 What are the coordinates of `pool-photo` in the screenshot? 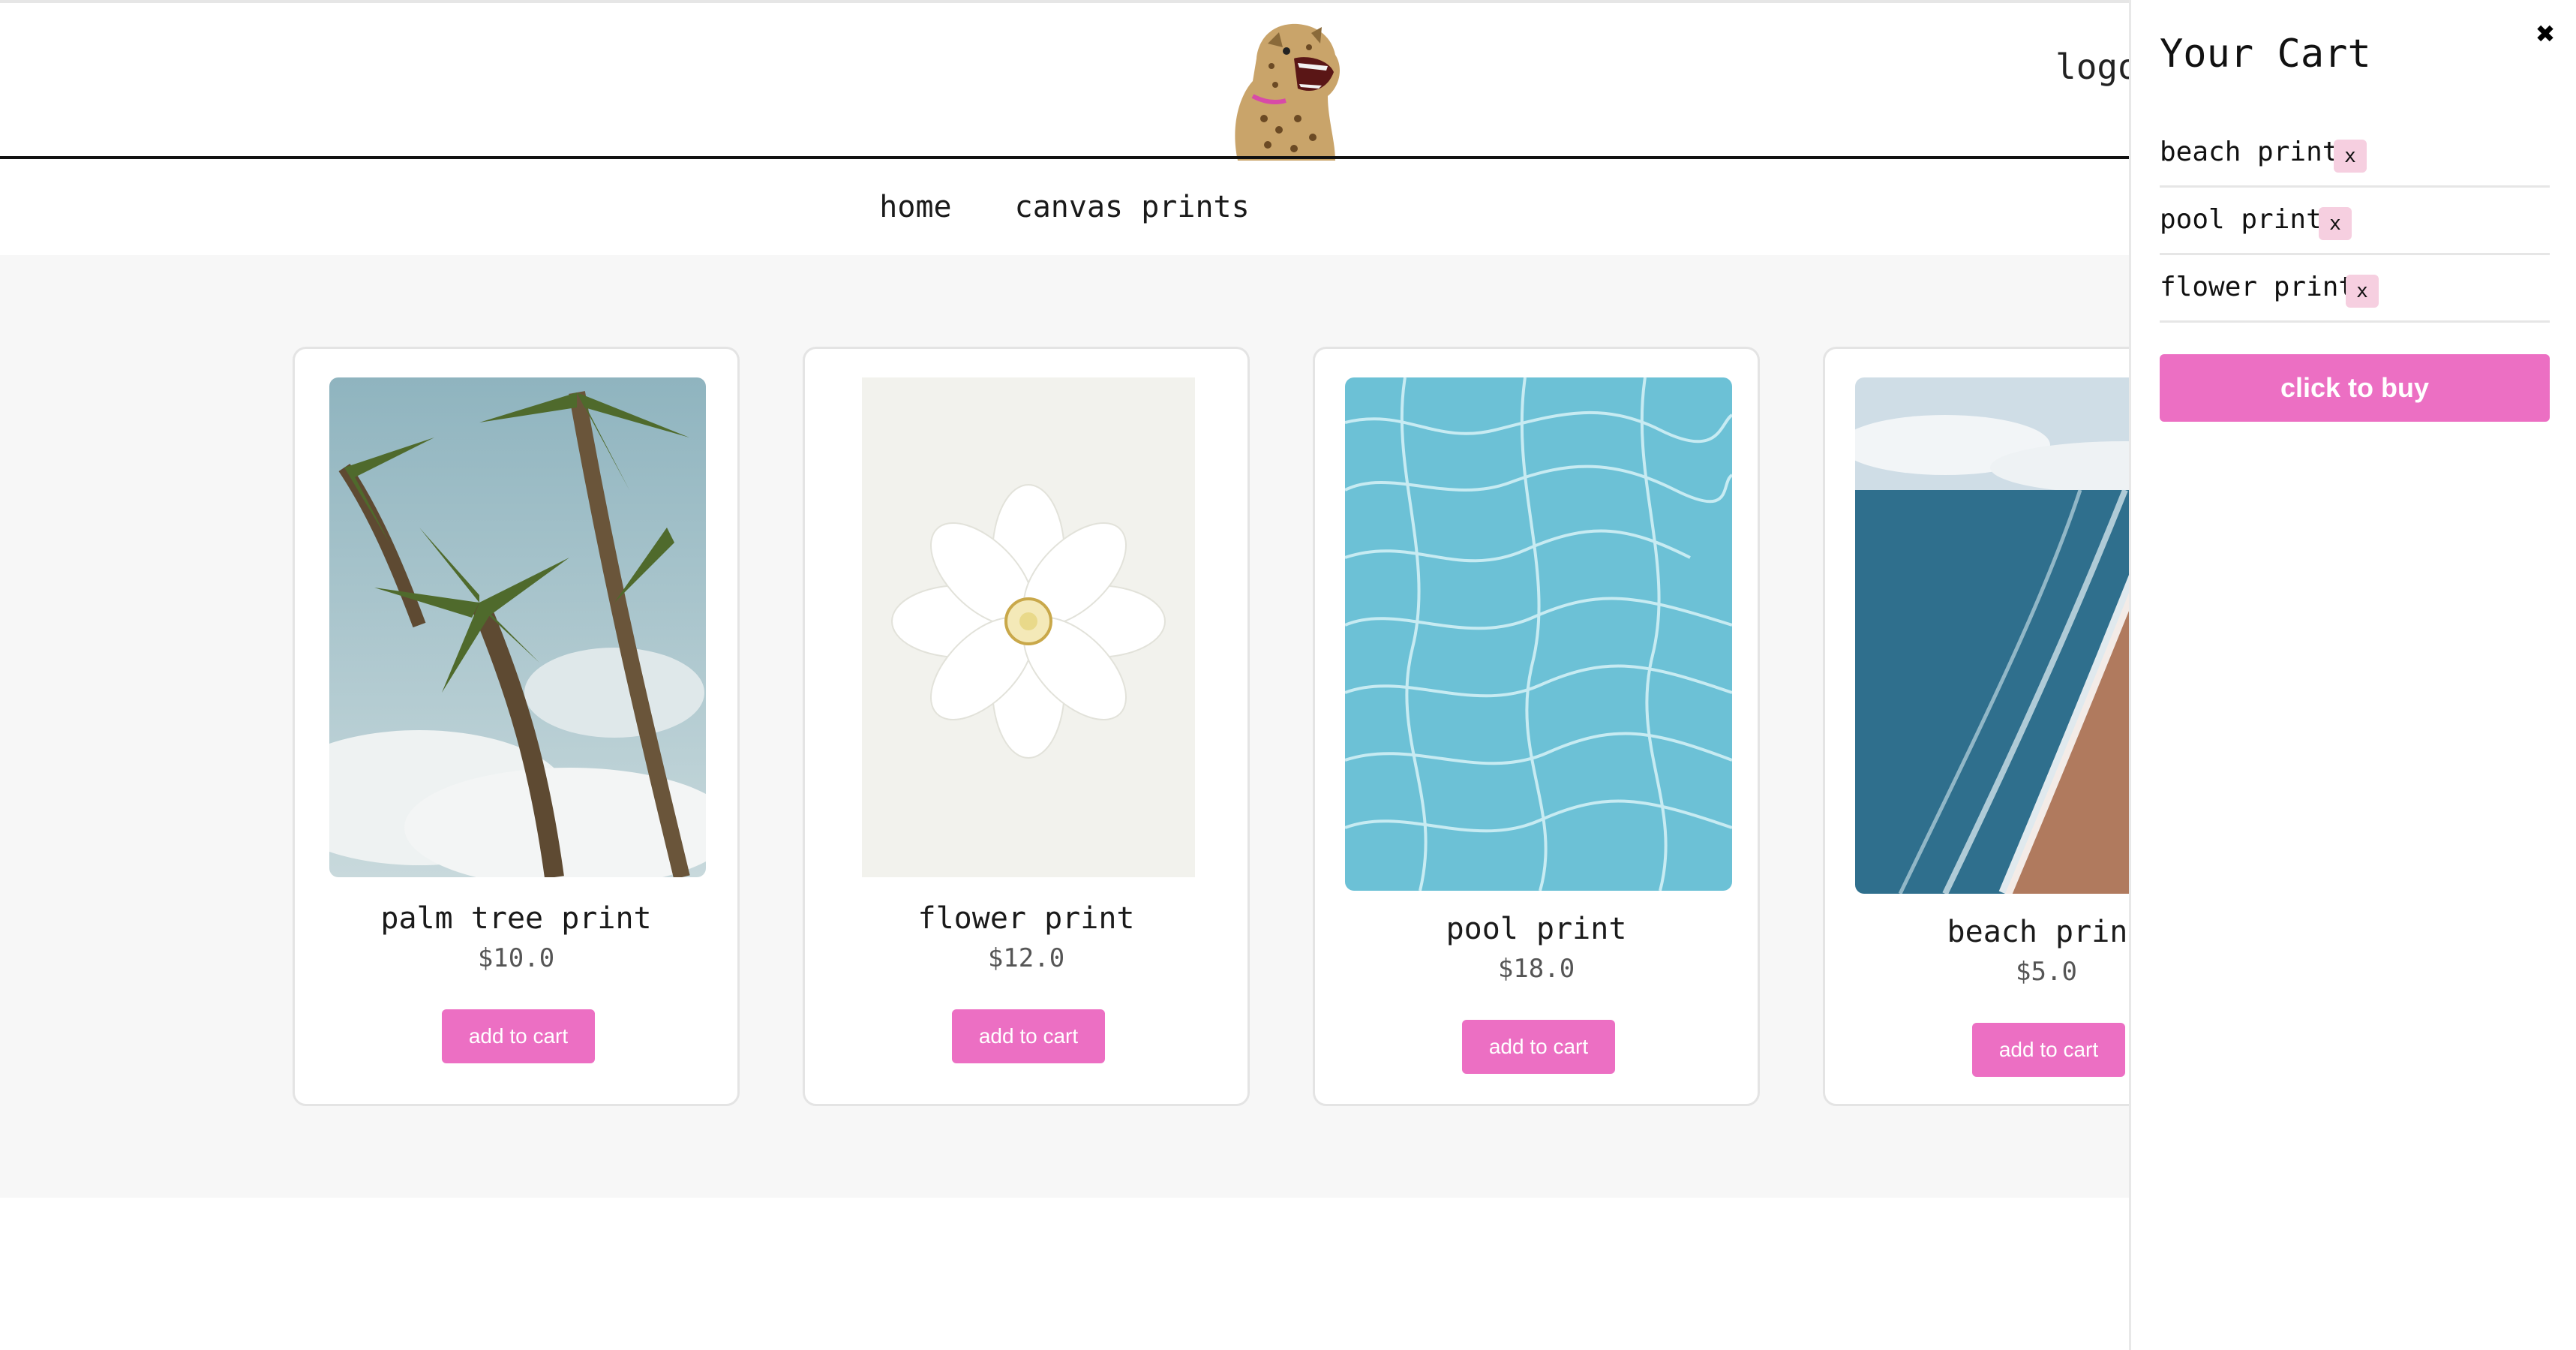 It's located at (1538, 634).